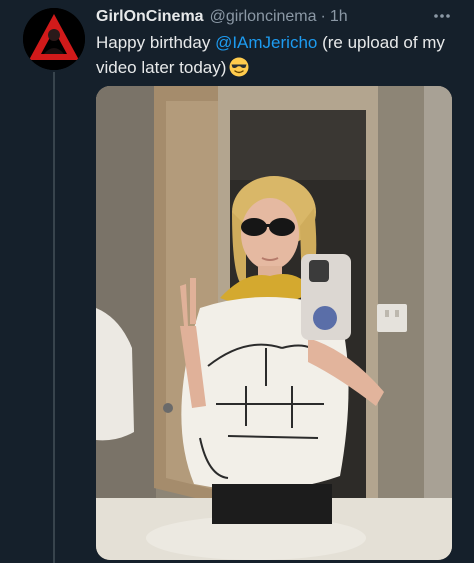 This screenshot has width=474, height=563. What do you see at coordinates (54, 317) in the screenshot?
I see `thread-line` at bounding box center [54, 317].